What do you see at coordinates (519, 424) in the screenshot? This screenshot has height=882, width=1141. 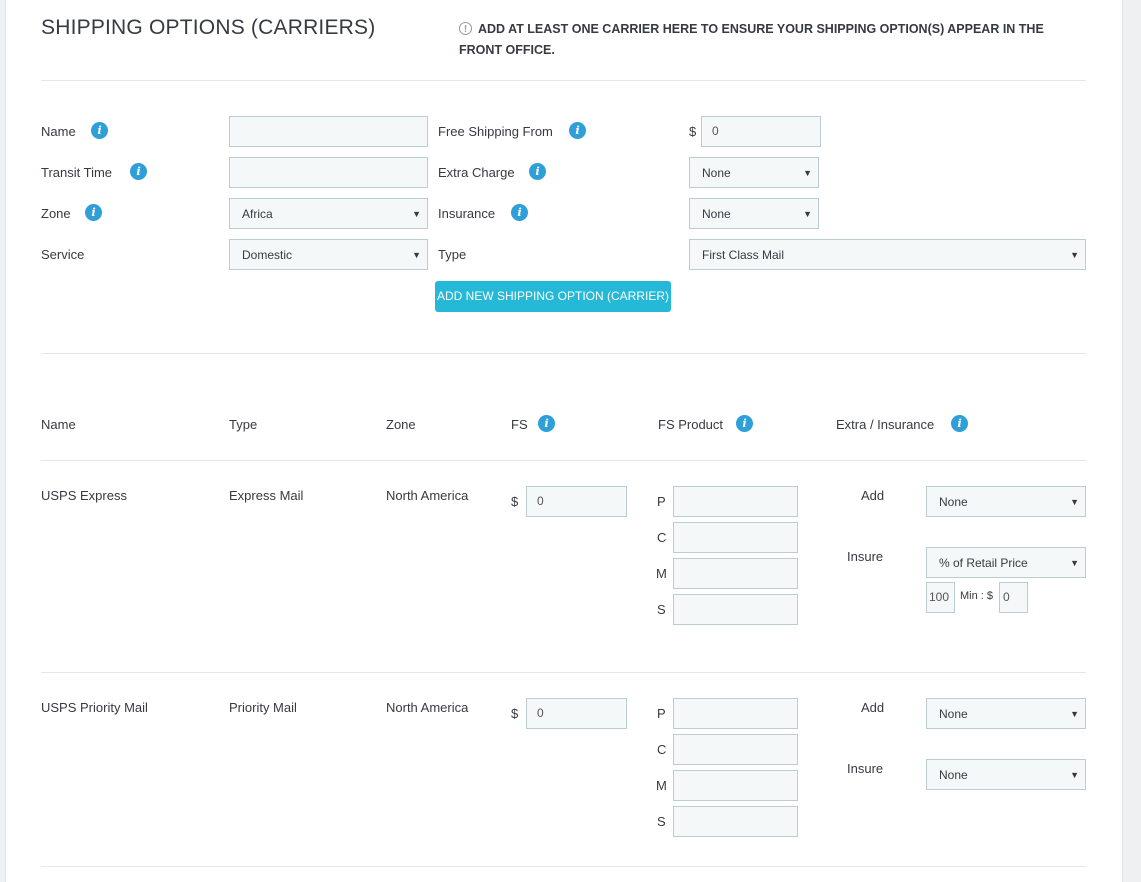 I see `col-fs-header: FS` at bounding box center [519, 424].